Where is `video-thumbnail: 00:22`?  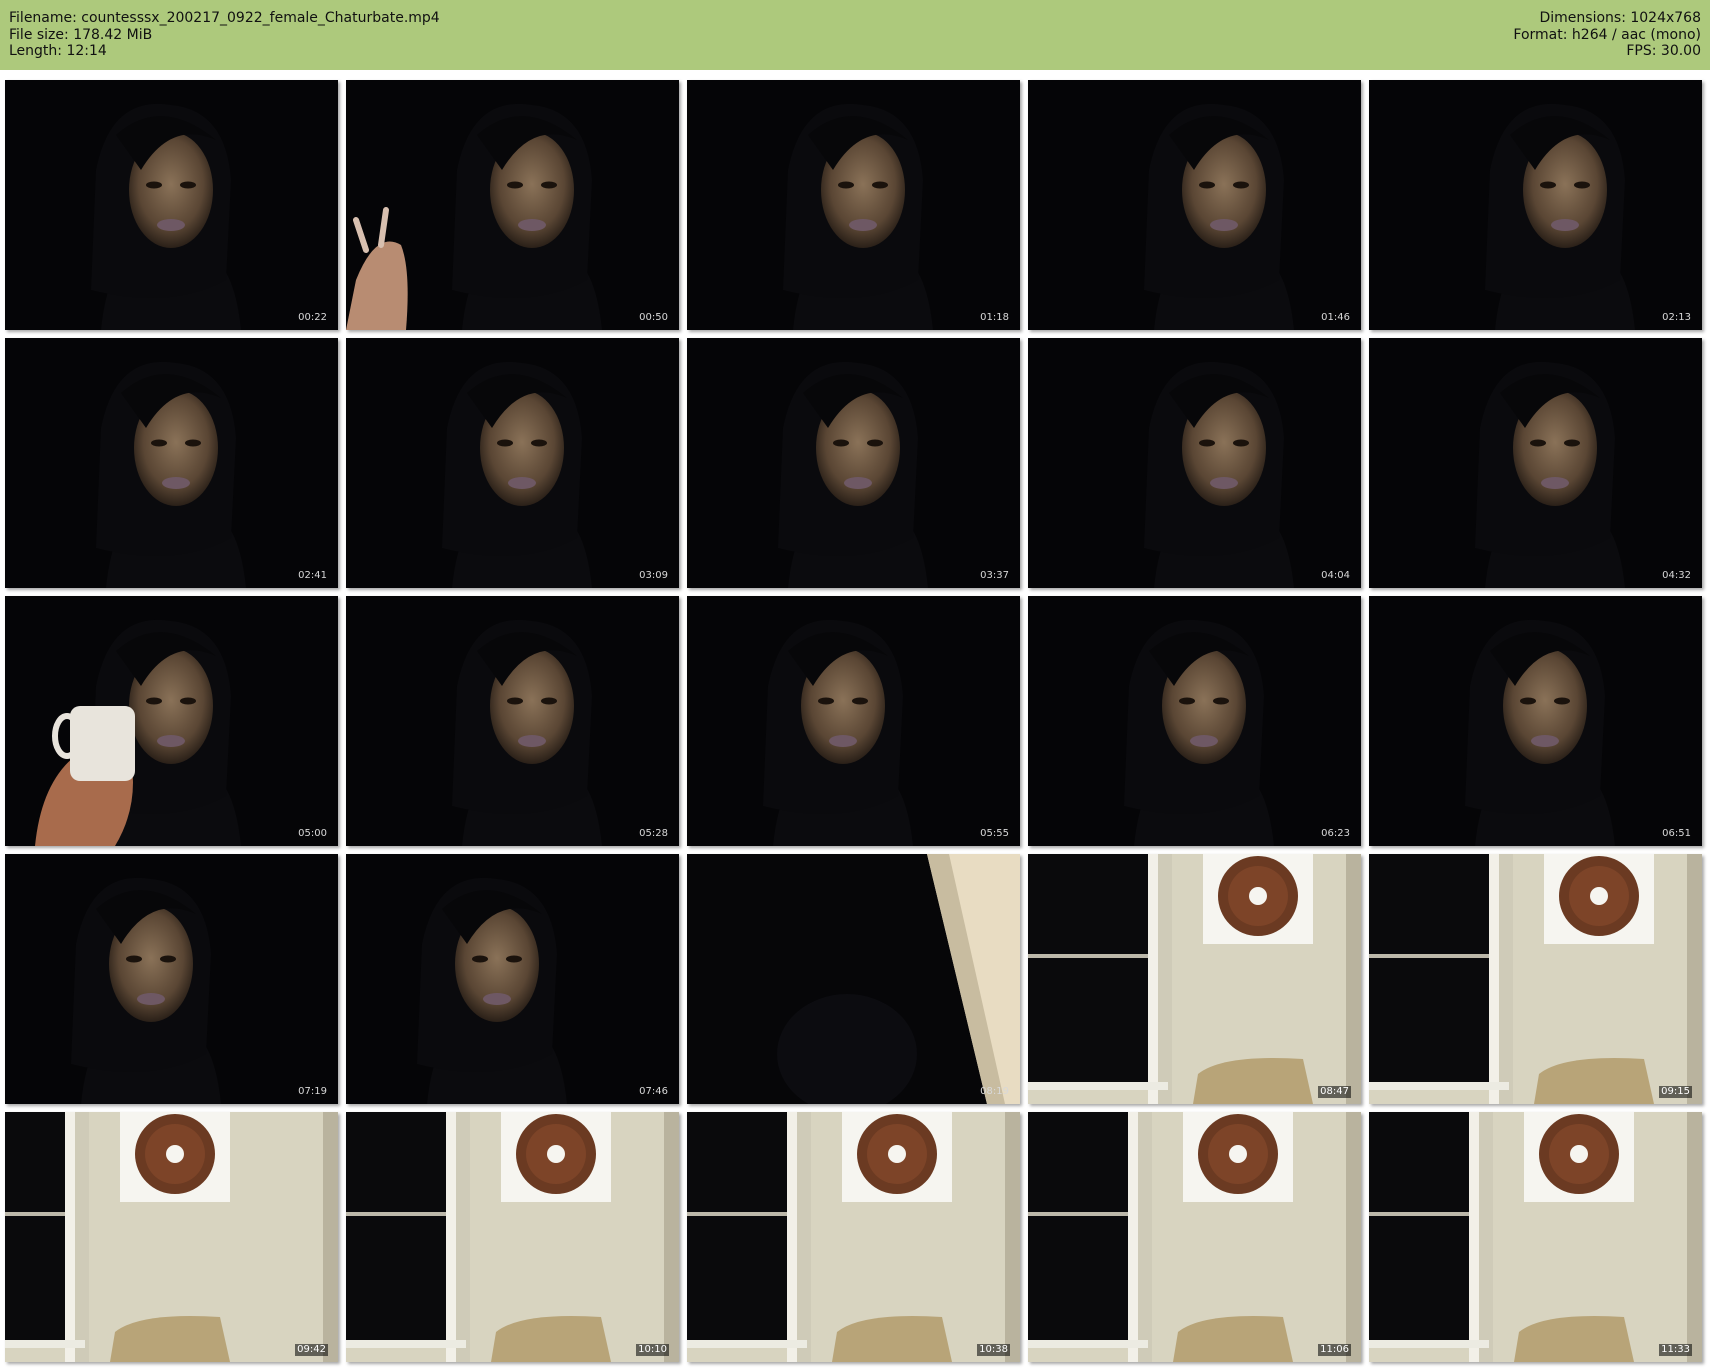
video-thumbnail: 00:22 is located at coordinates (171, 205).